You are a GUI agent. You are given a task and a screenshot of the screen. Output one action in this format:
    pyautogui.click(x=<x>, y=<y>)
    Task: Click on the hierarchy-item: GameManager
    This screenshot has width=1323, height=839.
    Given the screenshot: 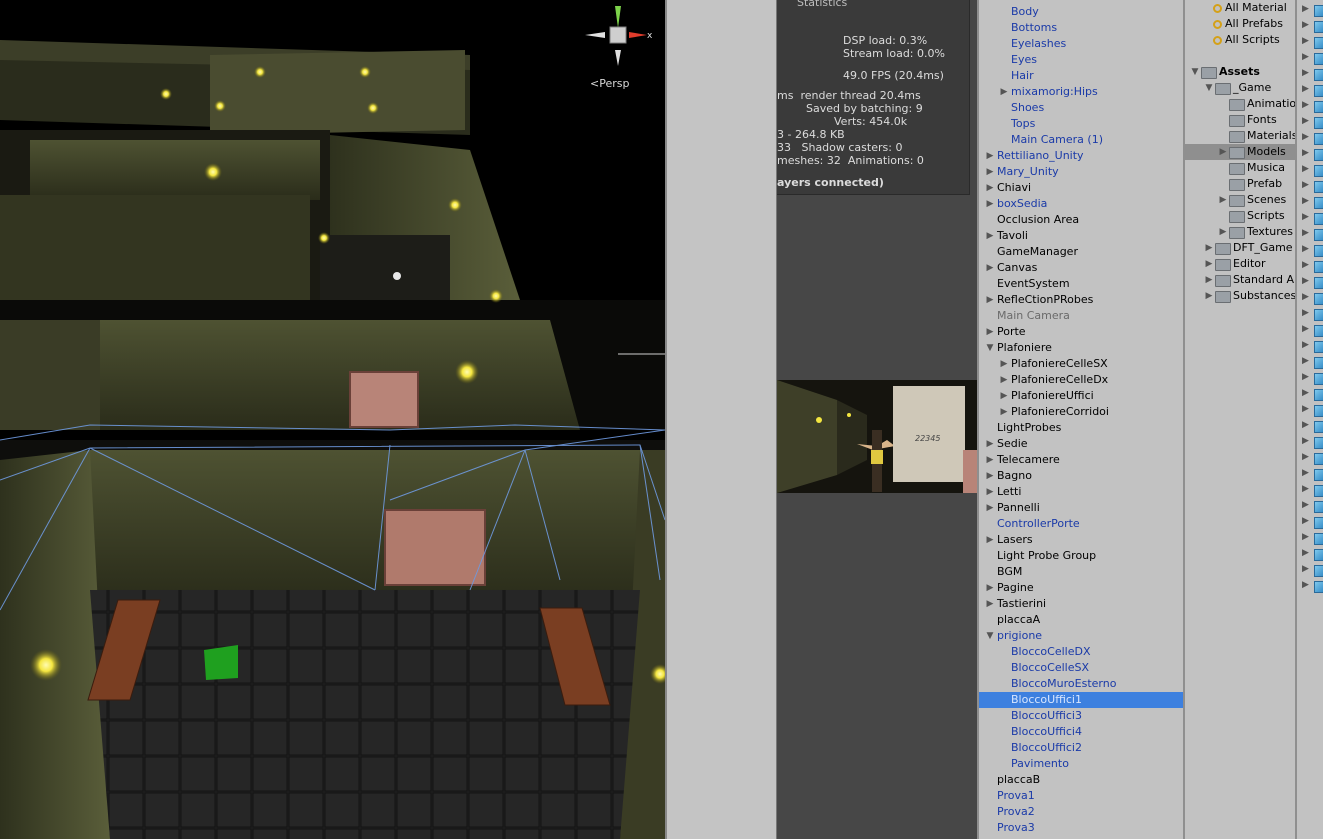 What is the action you would take?
    pyautogui.click(x=1081, y=252)
    